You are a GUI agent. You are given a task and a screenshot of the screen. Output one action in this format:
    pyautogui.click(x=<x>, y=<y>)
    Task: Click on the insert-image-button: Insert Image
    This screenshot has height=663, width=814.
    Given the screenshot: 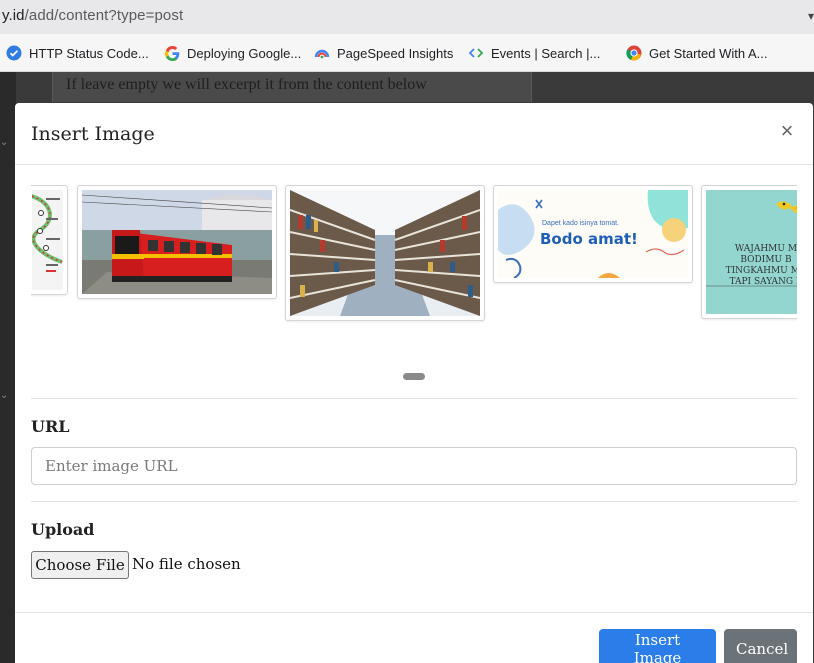 What is the action you would take?
    pyautogui.click(x=657, y=646)
    